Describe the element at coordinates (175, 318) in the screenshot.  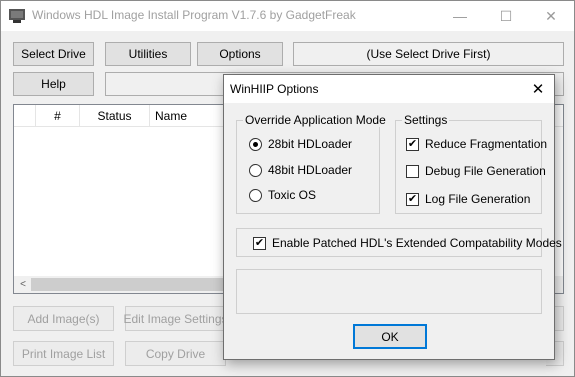
I see `edit-image-settings-button: Edit Image Settings` at that location.